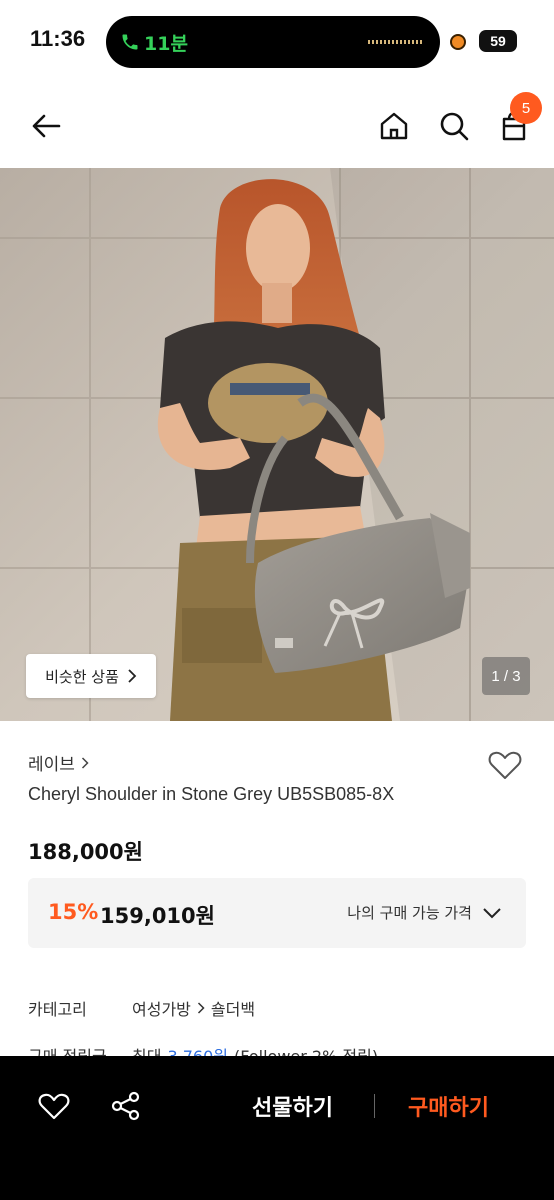 The height and width of the screenshot is (1200, 554). What do you see at coordinates (58, 38) in the screenshot?
I see `status-time: 11:36` at bounding box center [58, 38].